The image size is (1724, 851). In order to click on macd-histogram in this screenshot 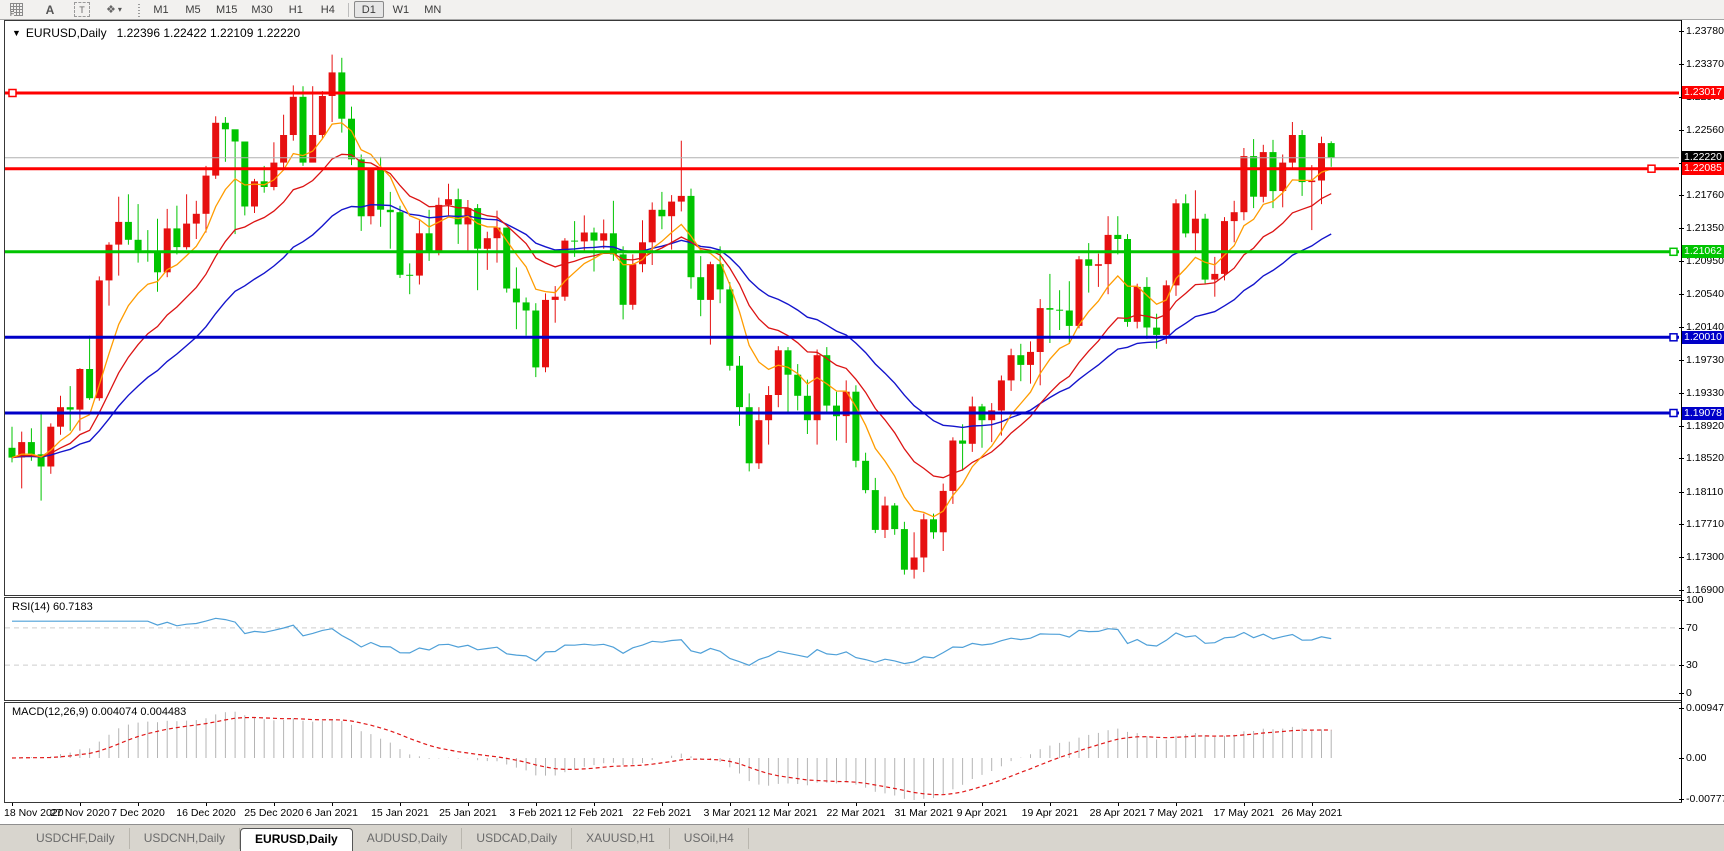, I will do `click(676, 755)`.